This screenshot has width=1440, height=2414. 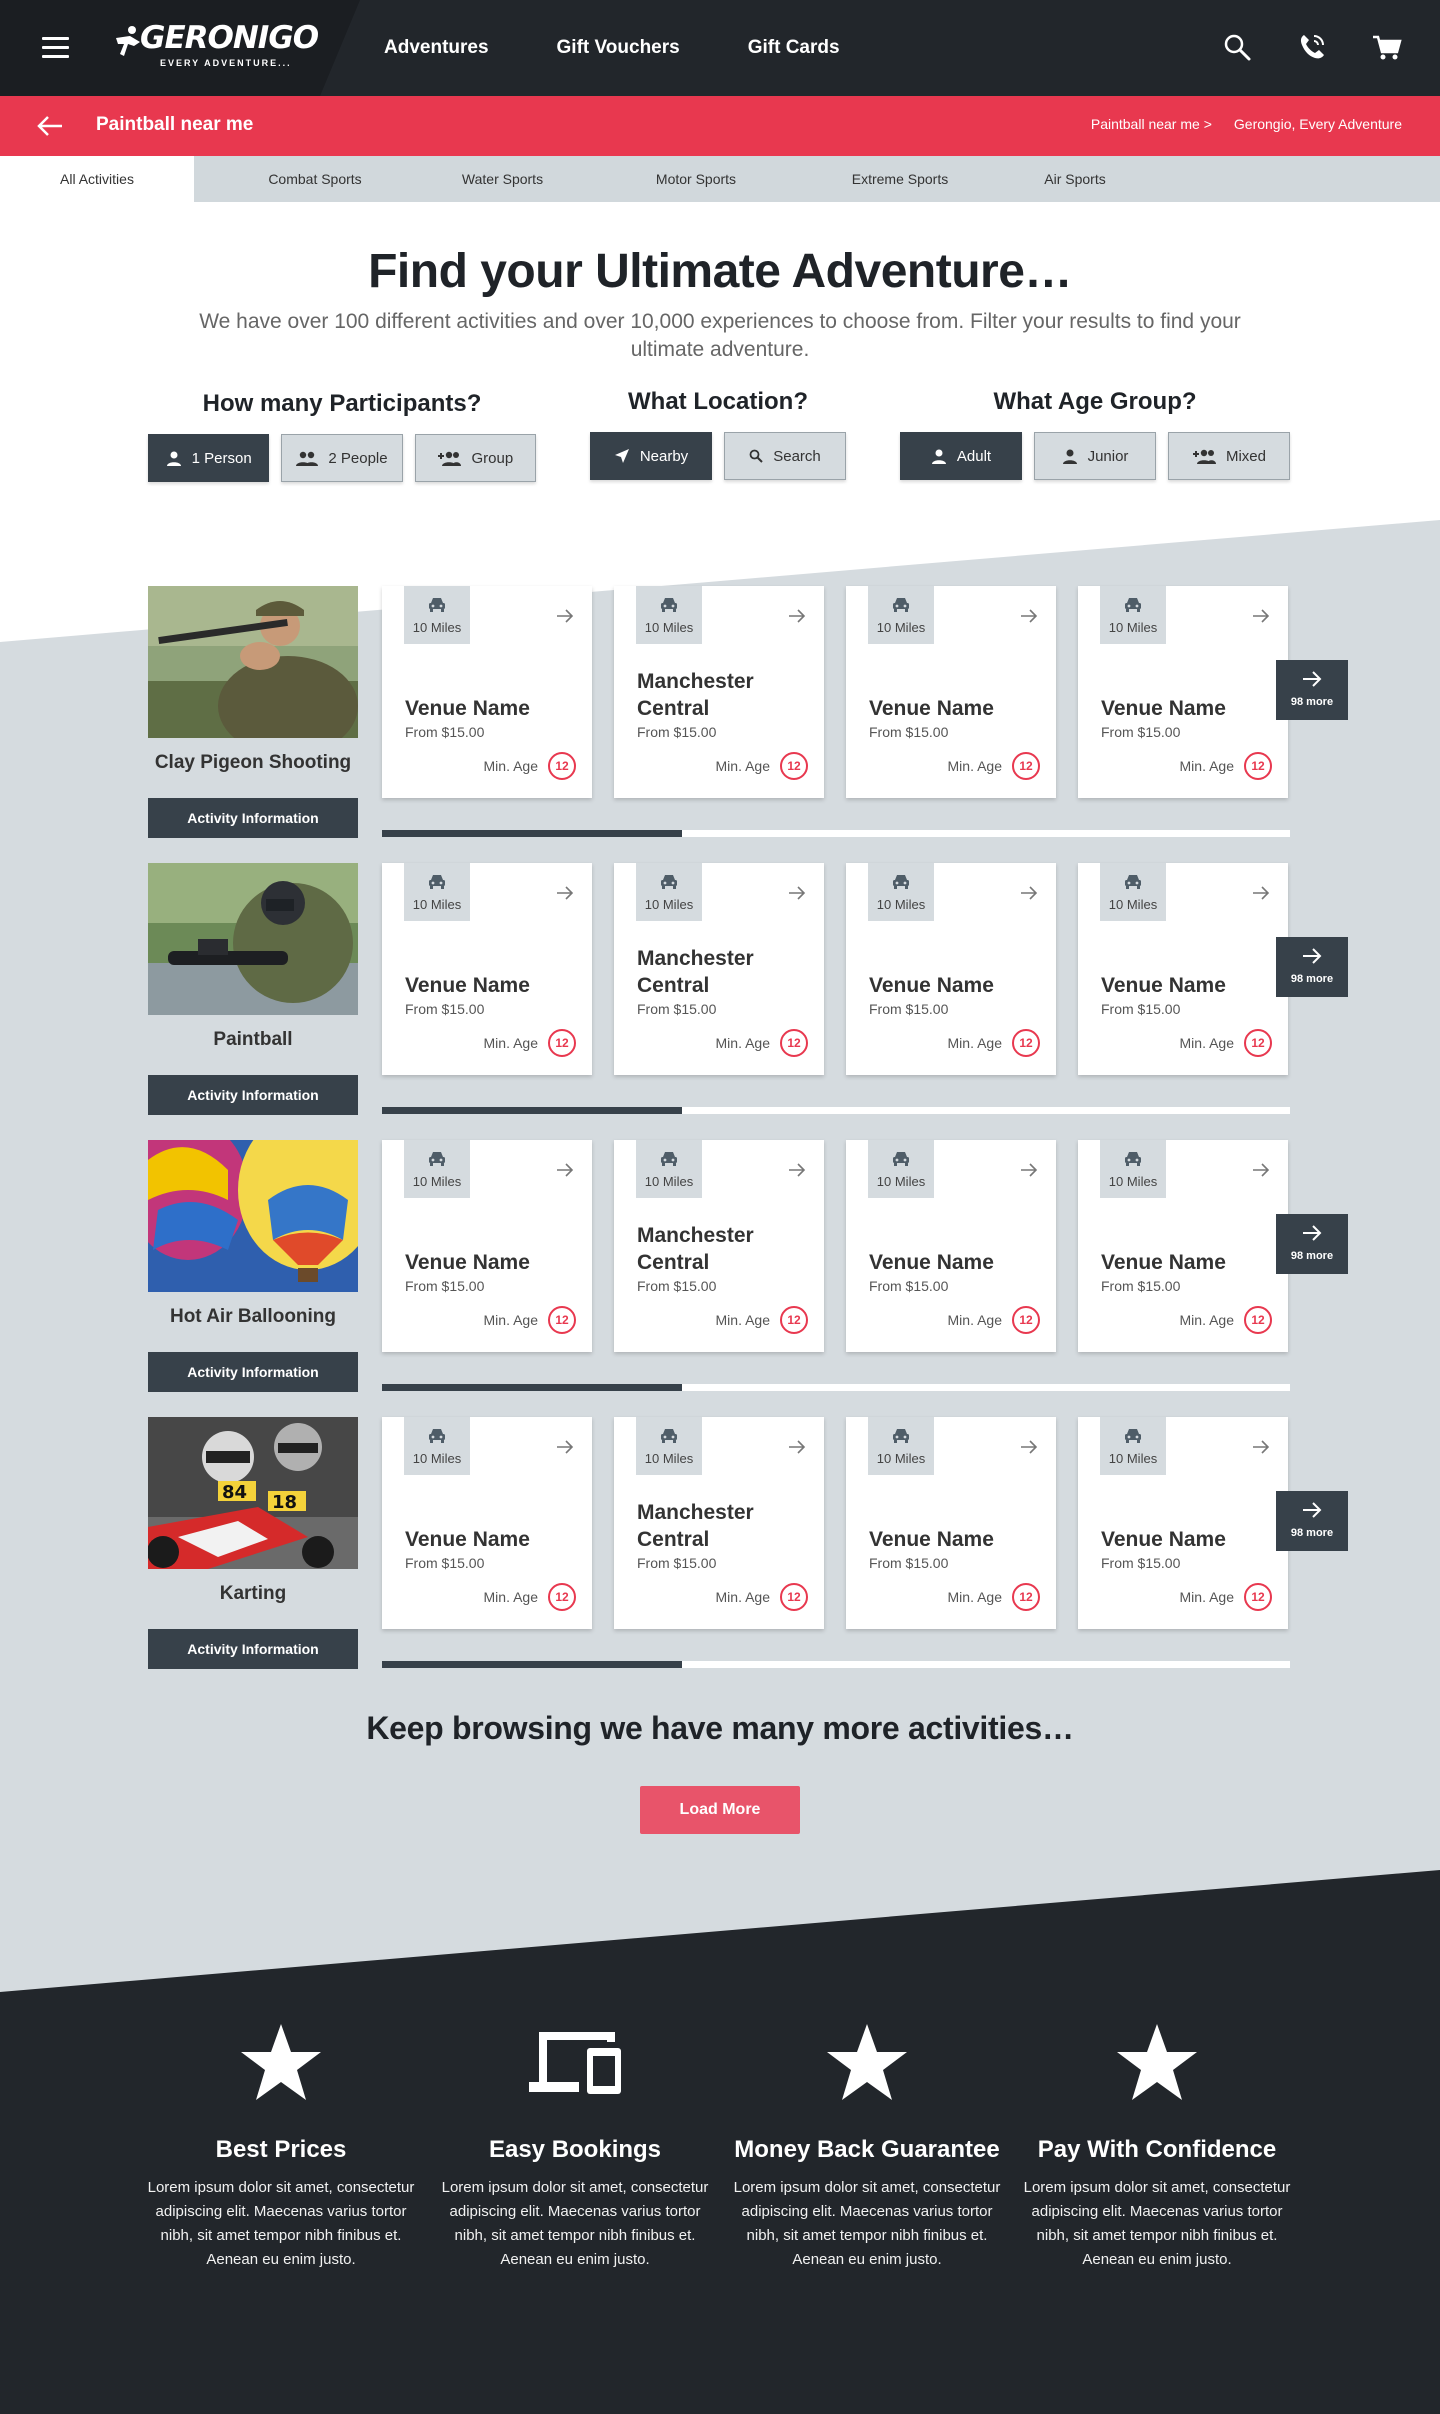 What do you see at coordinates (1237, 47) in the screenshot?
I see `search-icon` at bounding box center [1237, 47].